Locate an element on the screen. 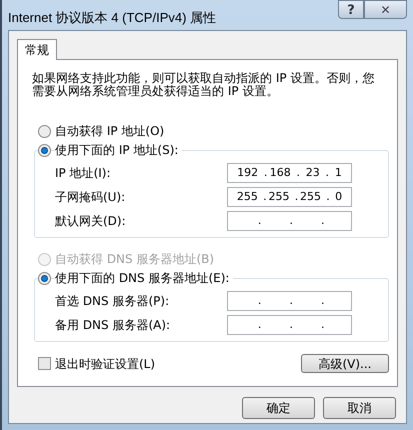 This screenshot has height=430, width=413. radio-label: 使用下面的 DNS 服务器地址(E): is located at coordinates (144, 278).